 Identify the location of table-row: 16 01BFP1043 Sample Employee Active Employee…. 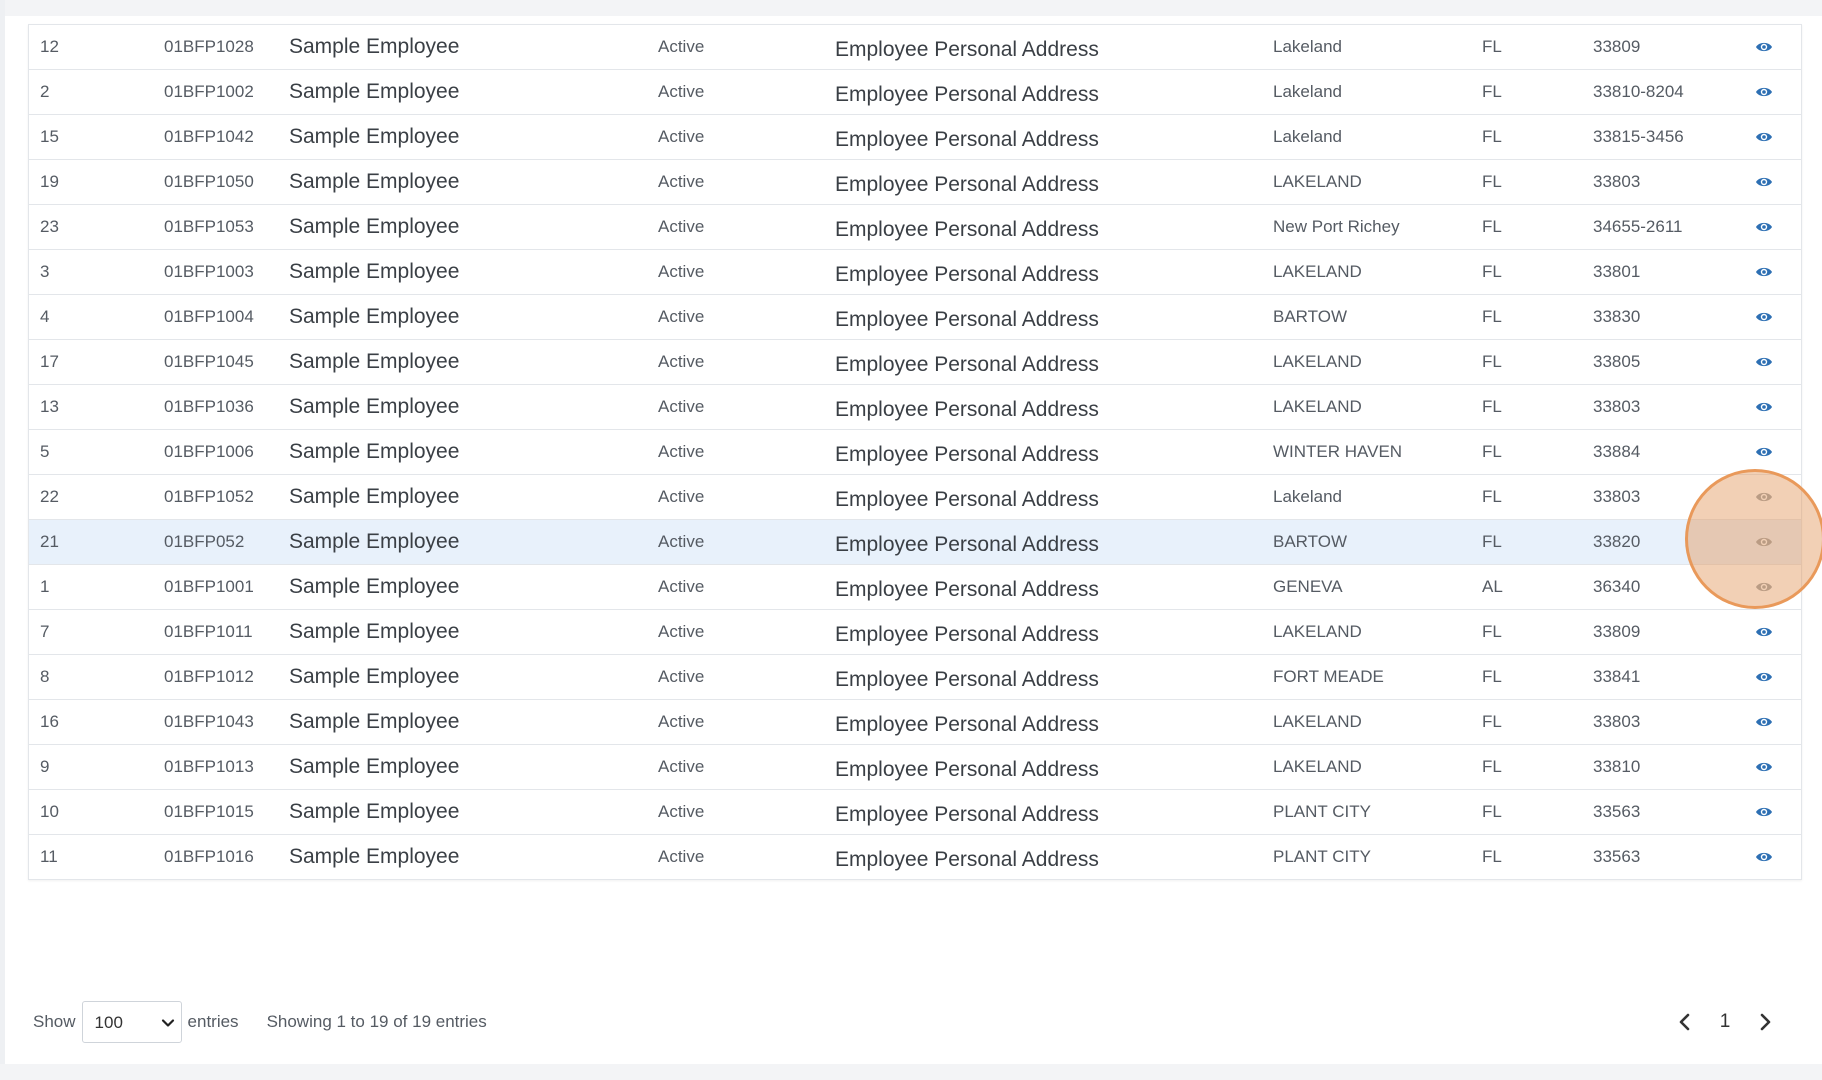
(915, 722).